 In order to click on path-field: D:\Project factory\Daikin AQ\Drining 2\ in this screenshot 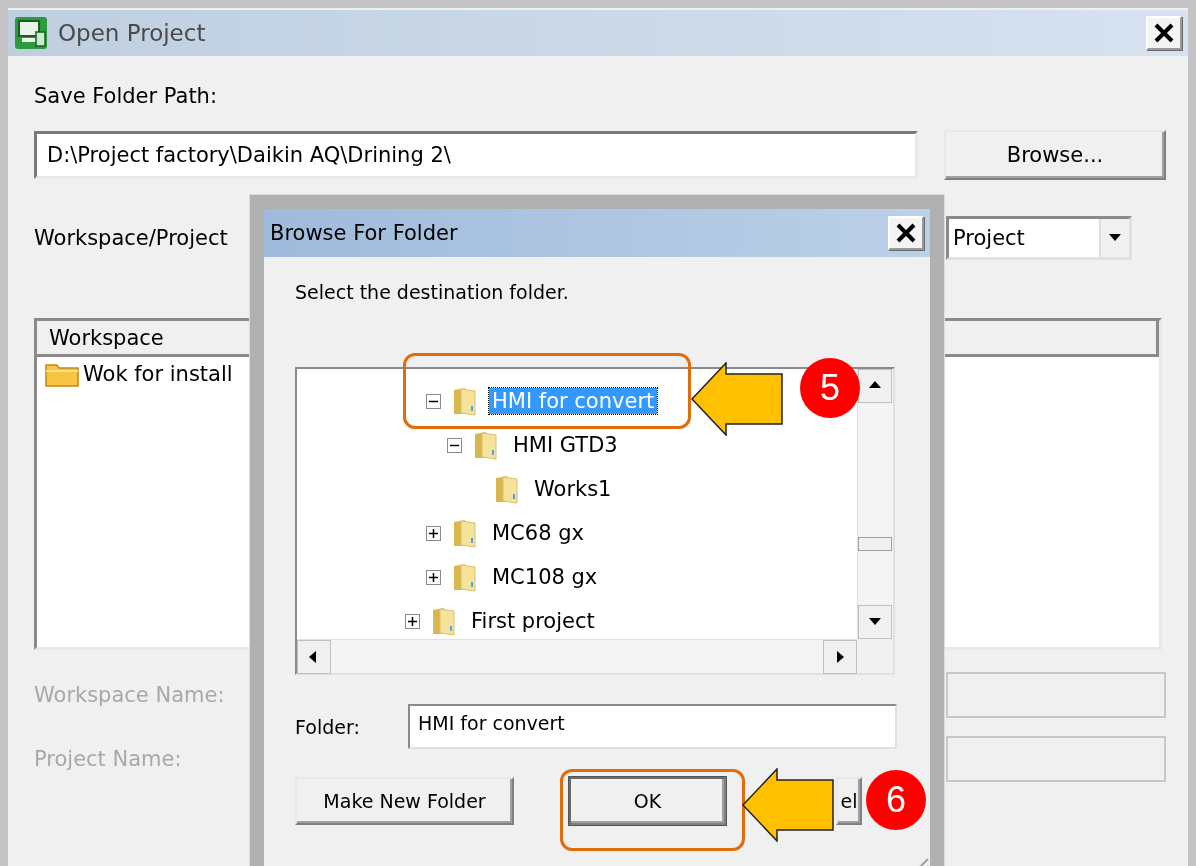, I will do `click(476, 155)`.